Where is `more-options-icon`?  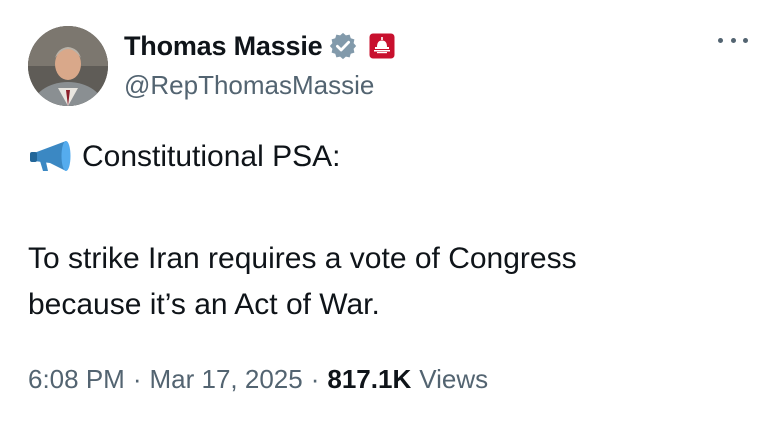 more-options-icon is located at coordinates (733, 40).